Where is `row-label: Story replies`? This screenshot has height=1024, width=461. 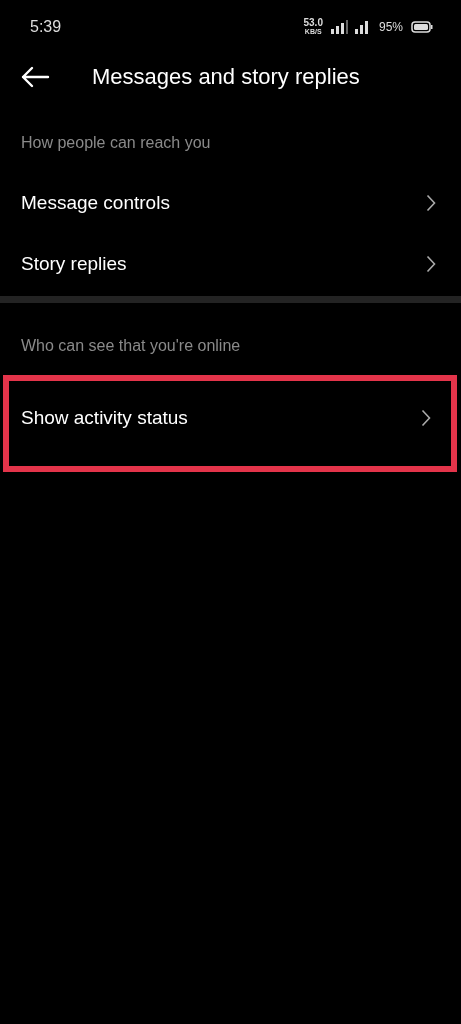
row-label: Story replies is located at coordinates (74, 263).